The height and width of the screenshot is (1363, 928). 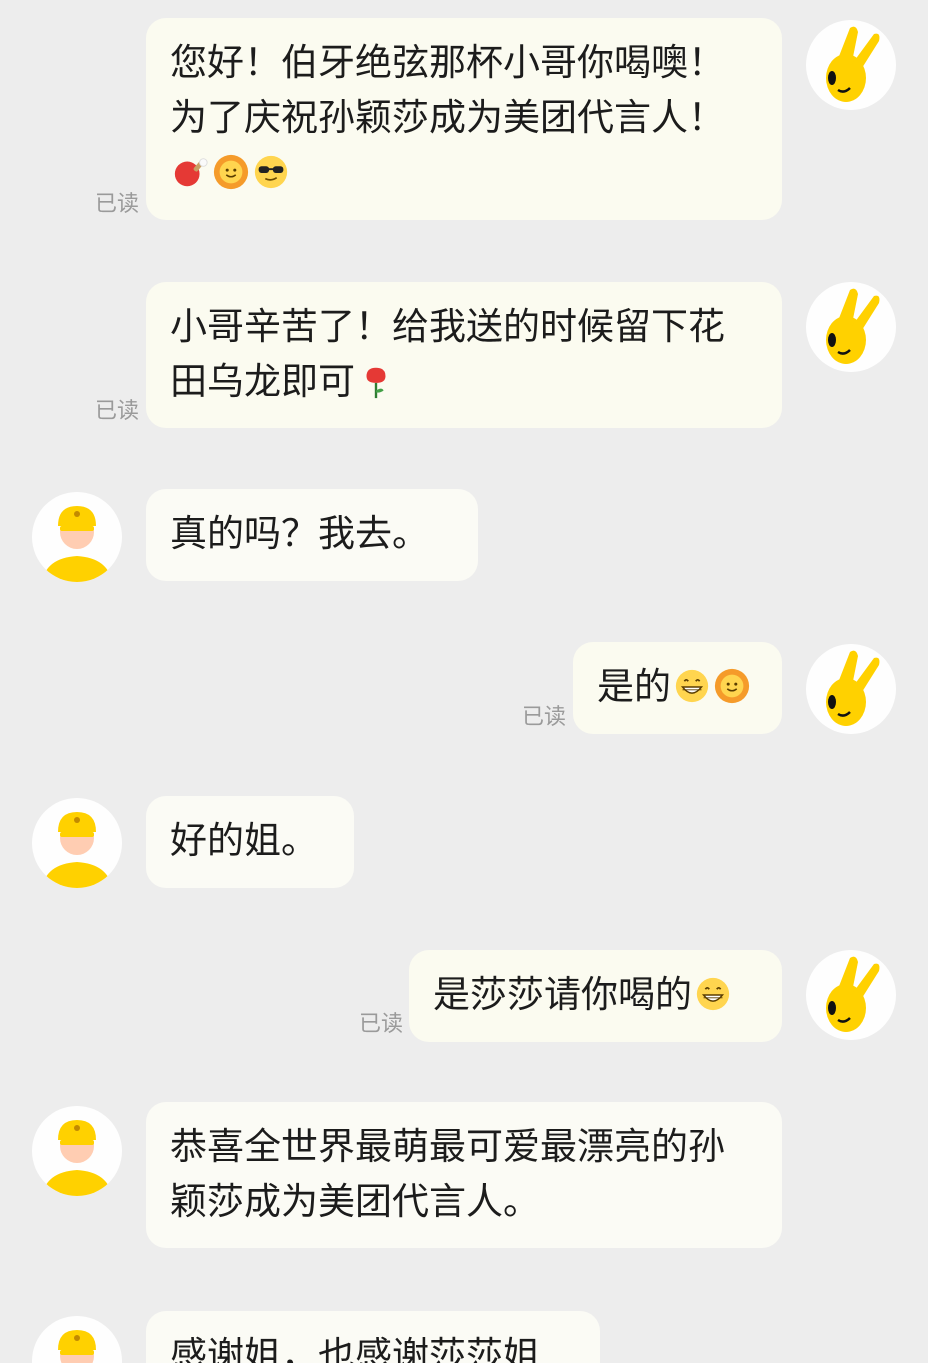 I want to click on message-text: 真的吗？我去。, so click(x=299, y=533).